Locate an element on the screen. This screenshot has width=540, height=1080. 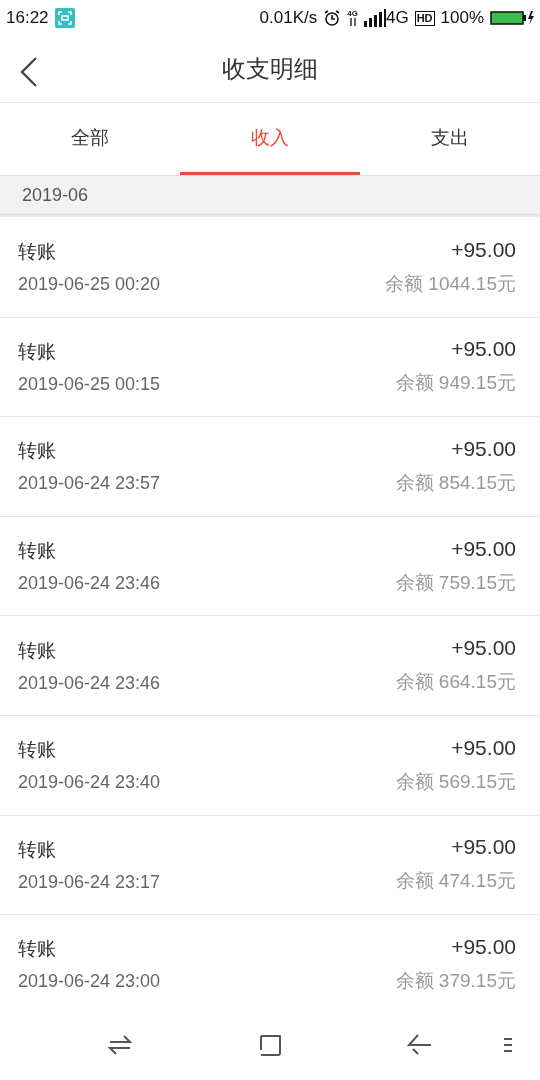
tab: 支出 is located at coordinates (450, 139).